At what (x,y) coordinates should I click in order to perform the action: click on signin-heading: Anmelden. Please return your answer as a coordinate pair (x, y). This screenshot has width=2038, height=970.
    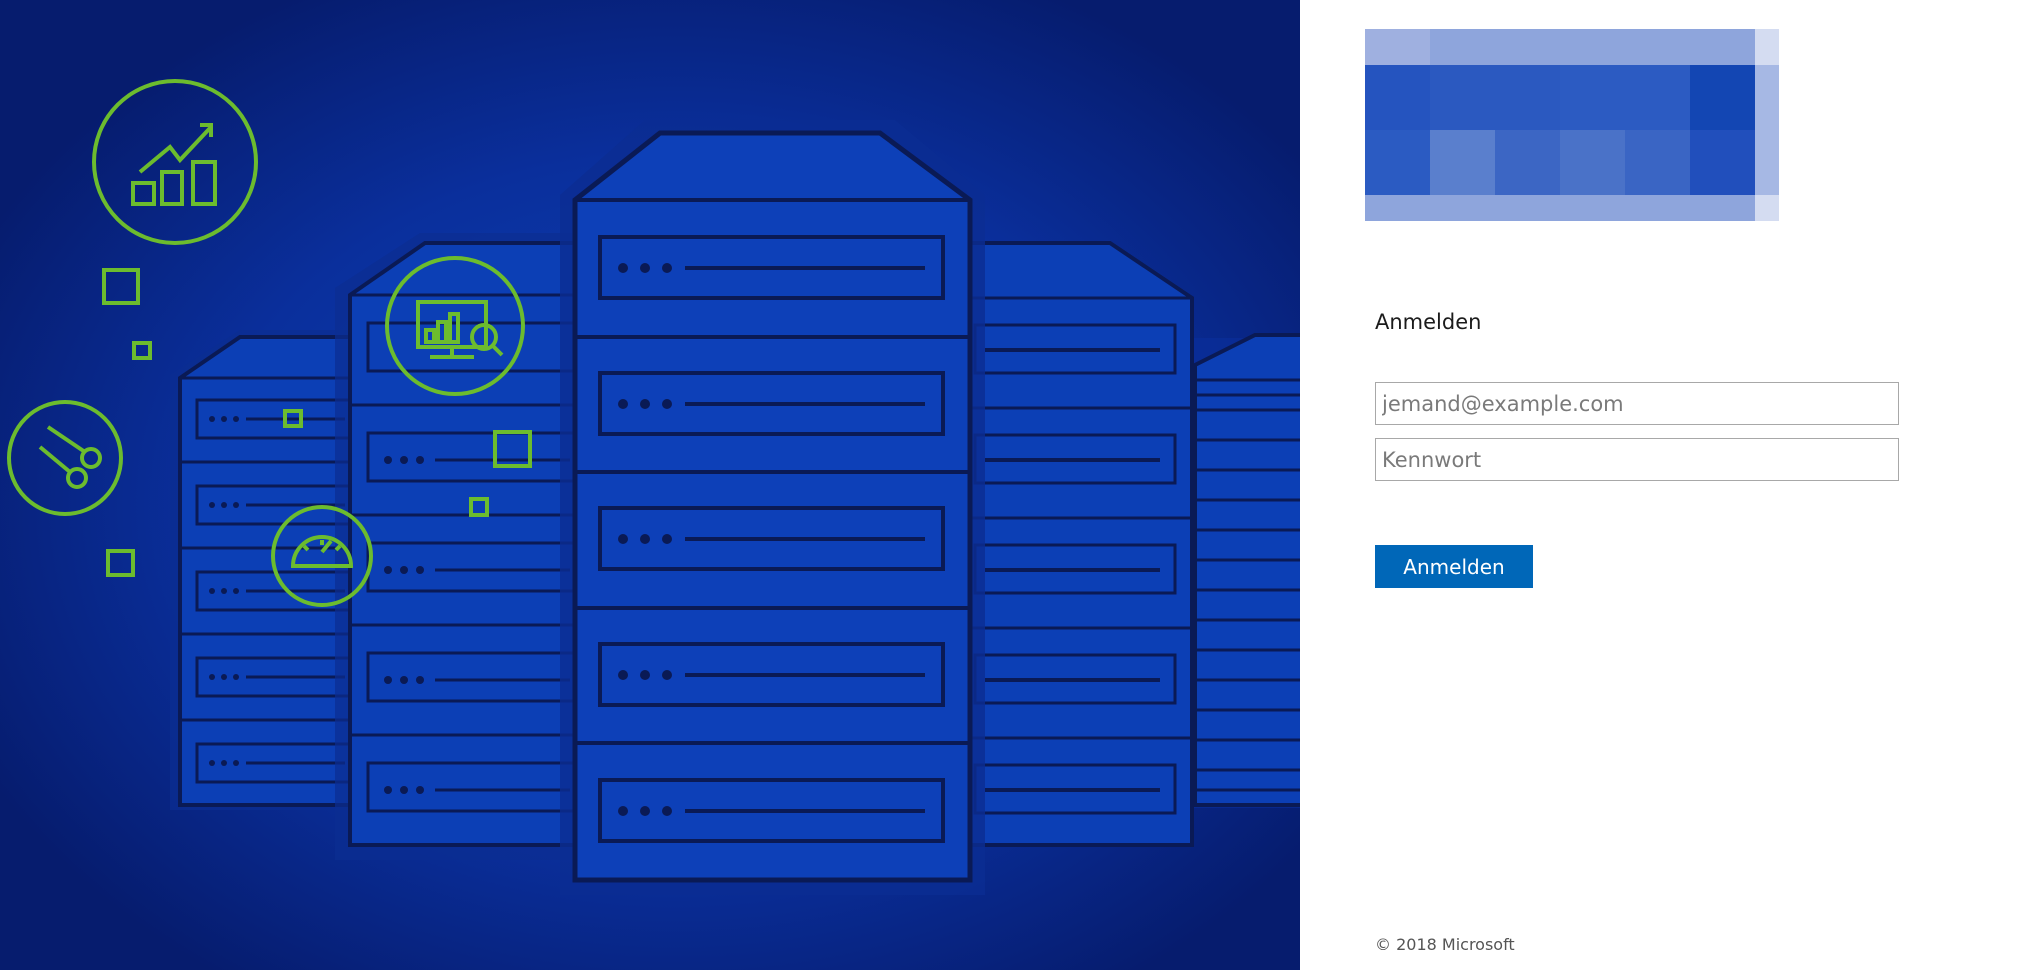
    Looking at the image, I should click on (1428, 322).